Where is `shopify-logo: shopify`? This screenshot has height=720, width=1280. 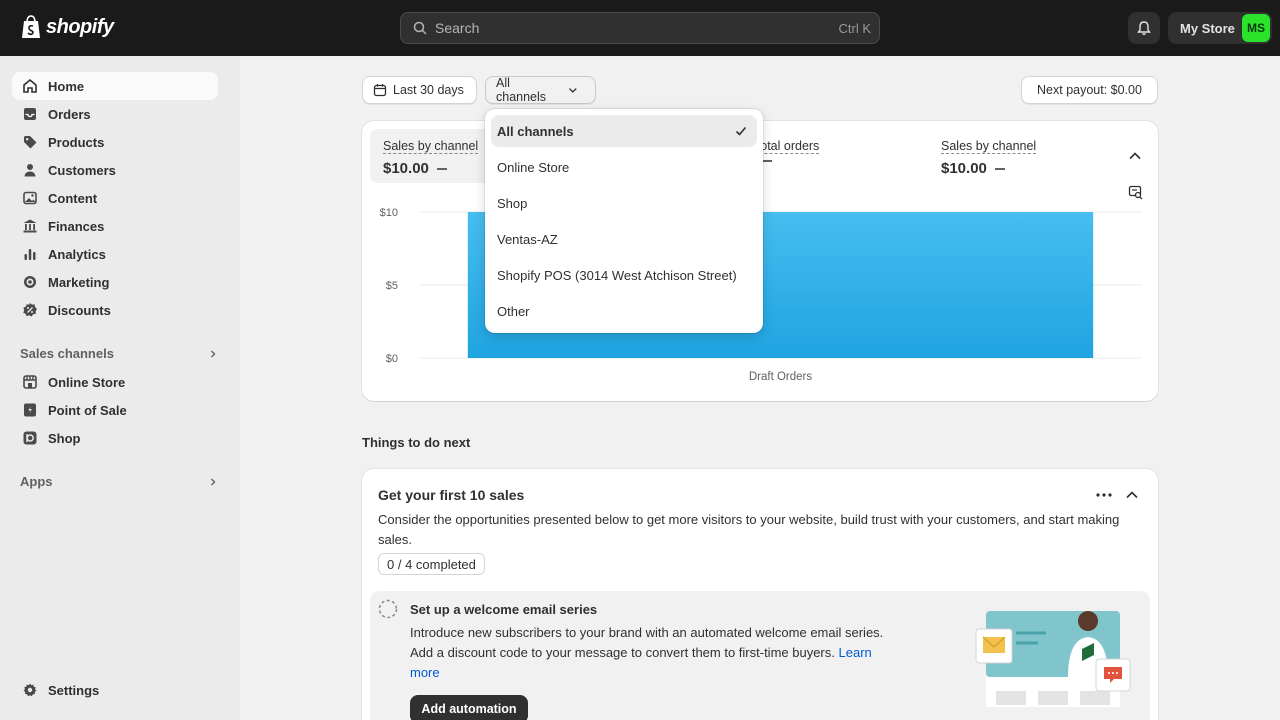 shopify-logo: shopify is located at coordinates (67, 27).